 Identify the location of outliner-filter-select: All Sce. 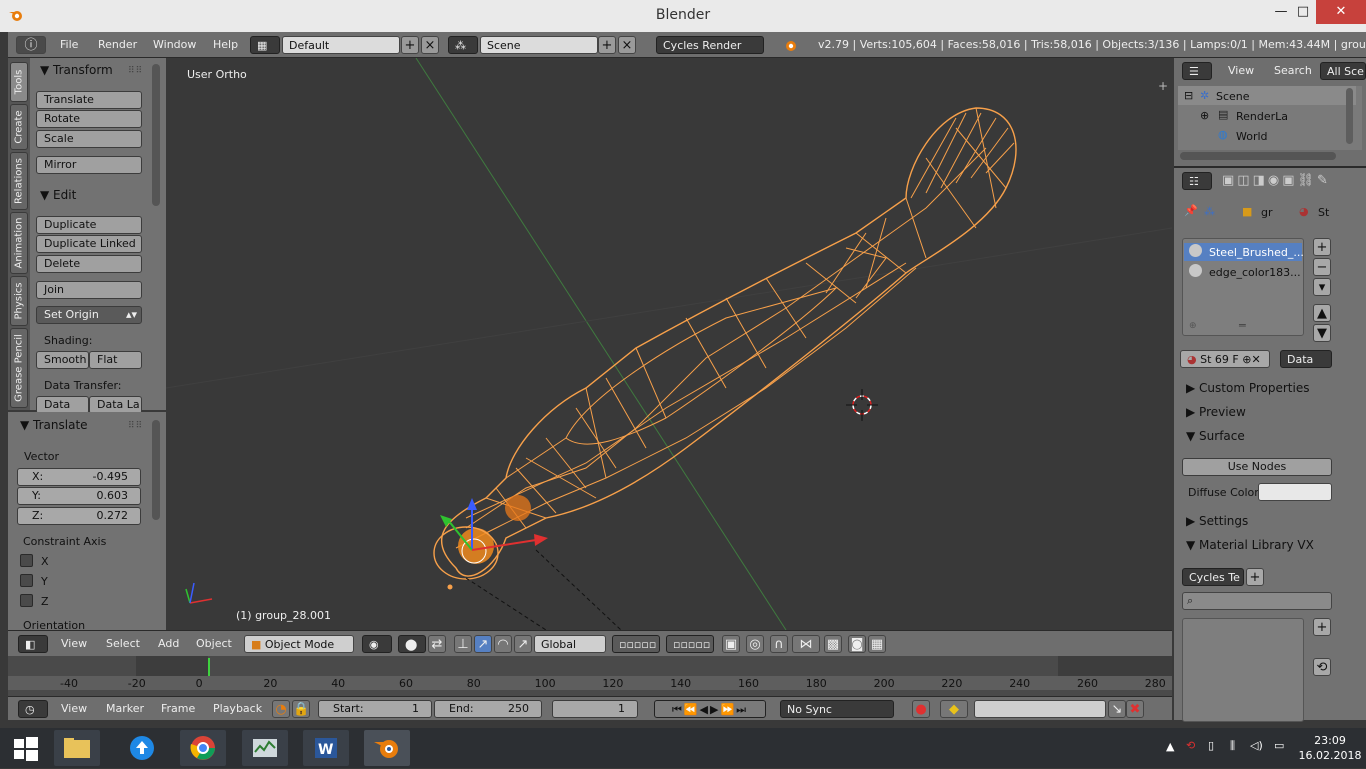
(1343, 71).